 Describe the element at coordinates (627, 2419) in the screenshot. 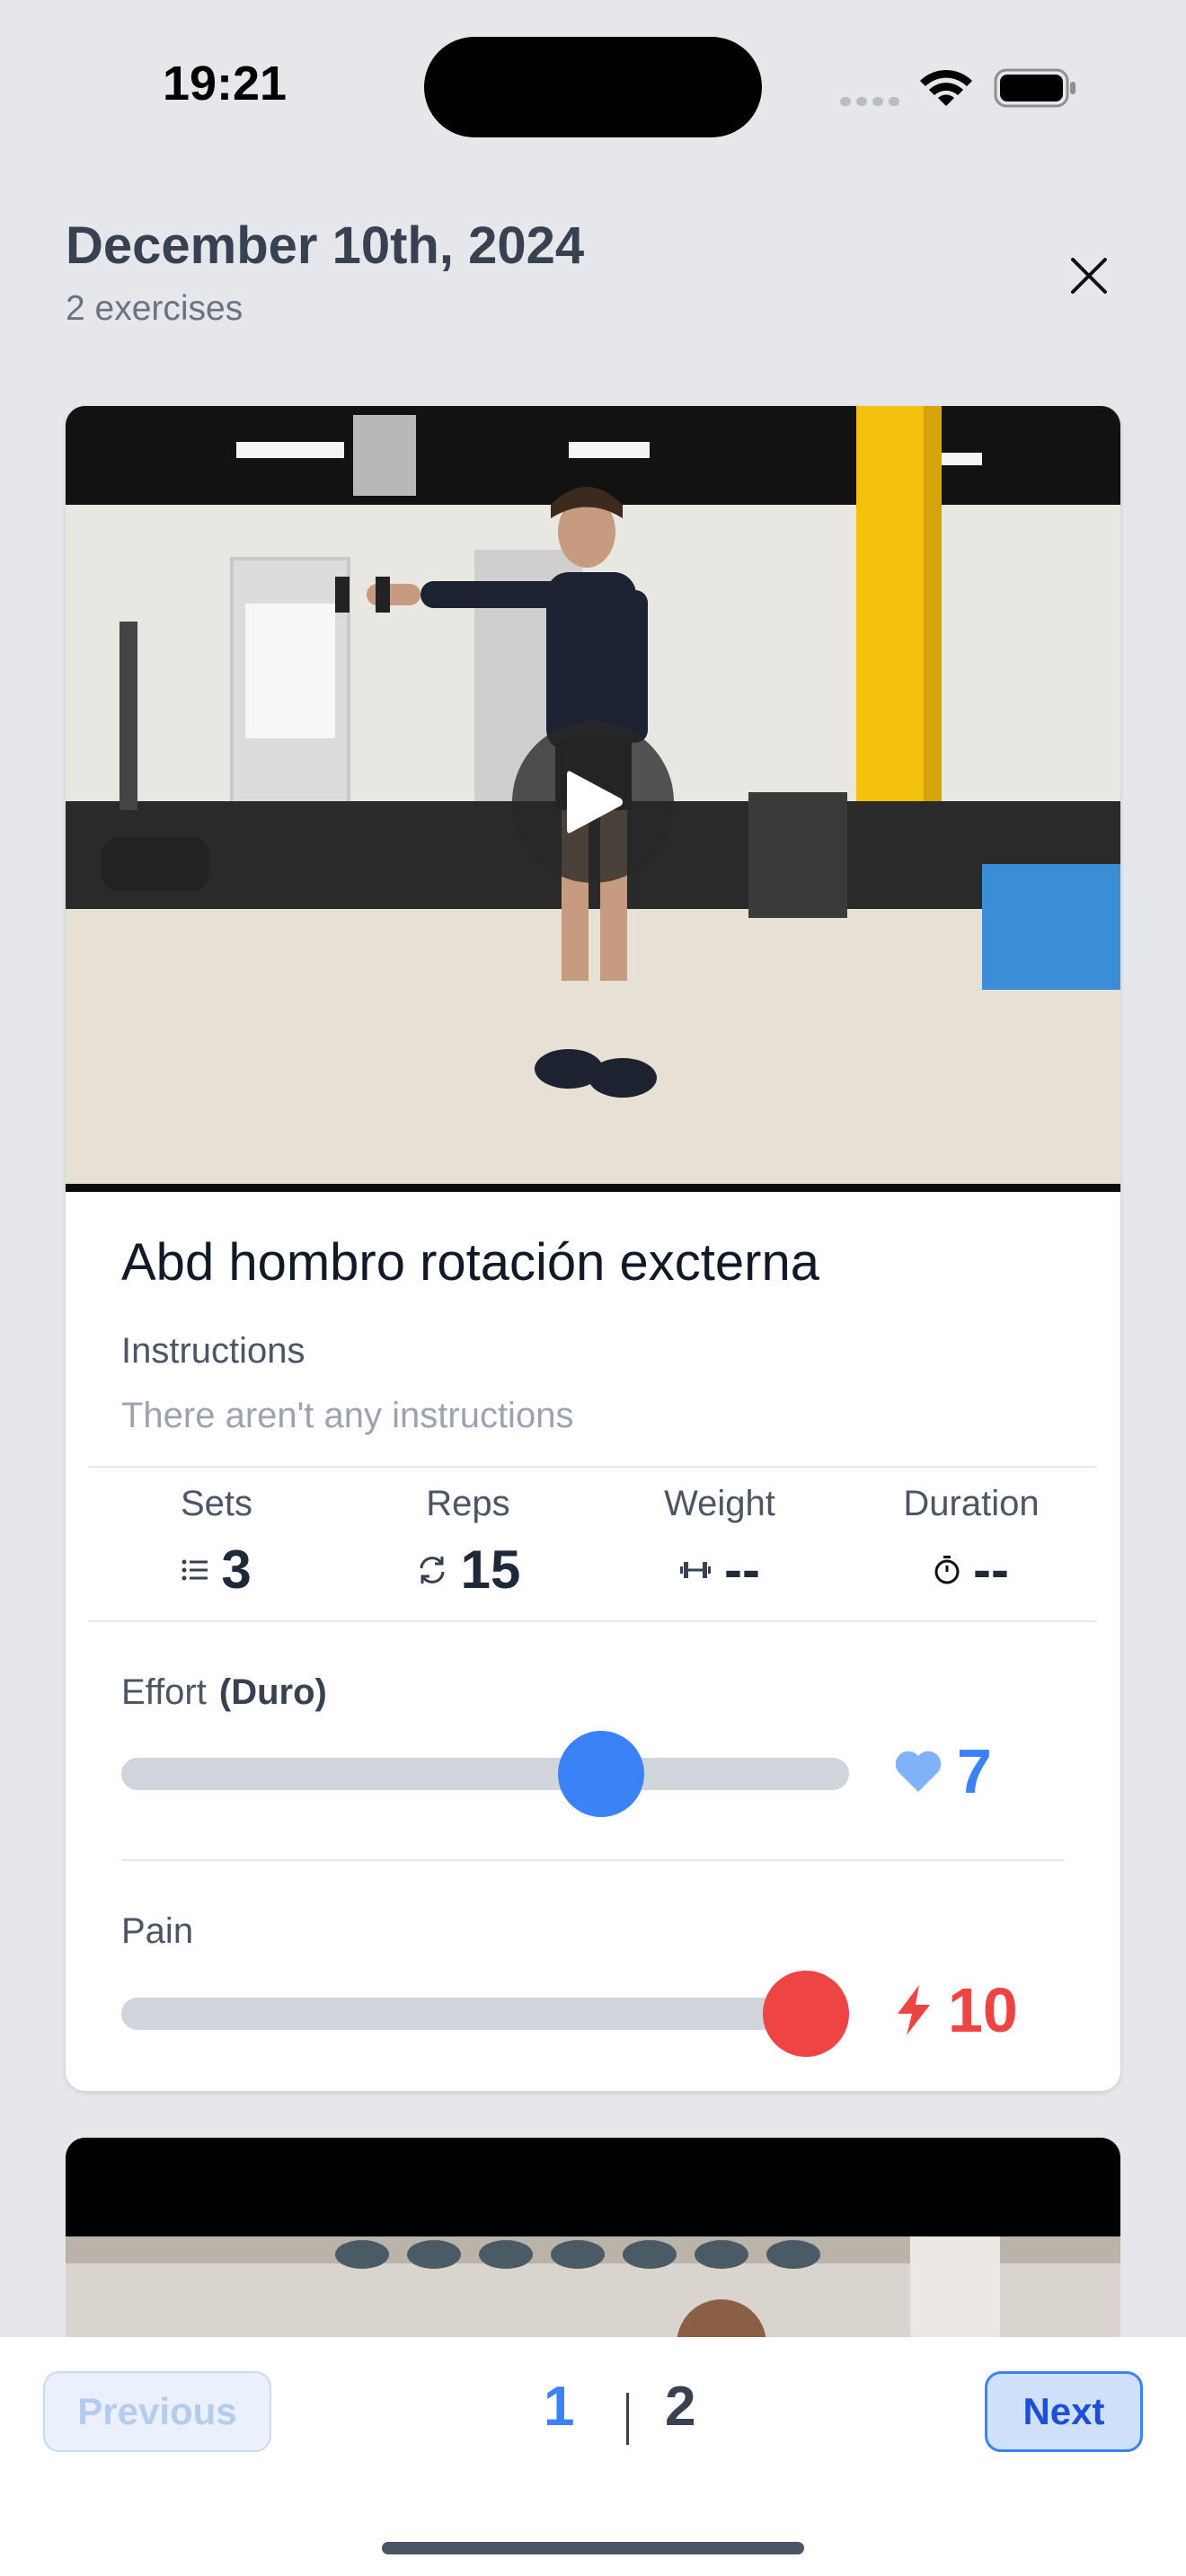

I see `page-separator` at that location.